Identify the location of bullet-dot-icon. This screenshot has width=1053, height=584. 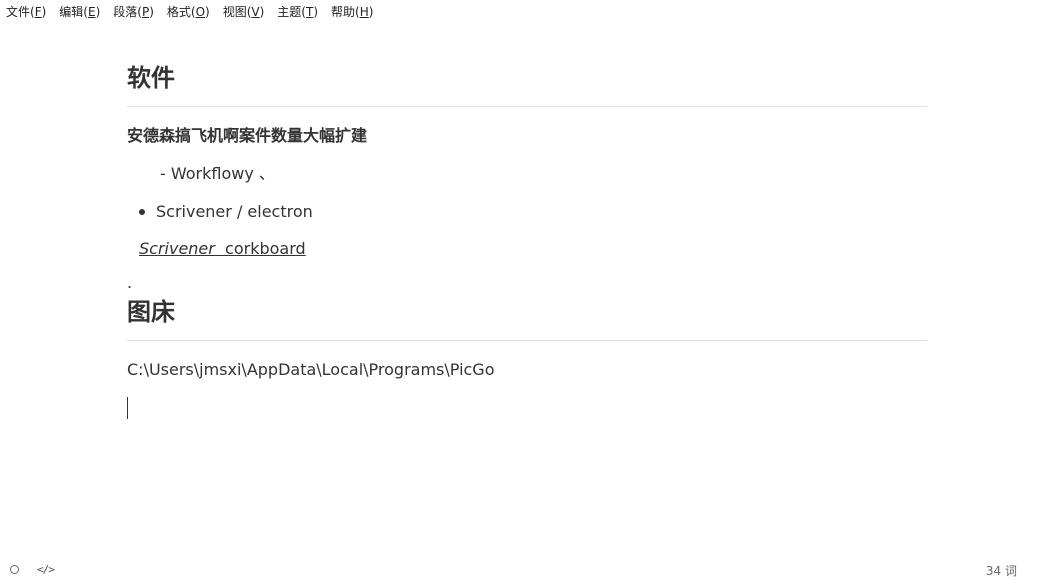
(142, 212).